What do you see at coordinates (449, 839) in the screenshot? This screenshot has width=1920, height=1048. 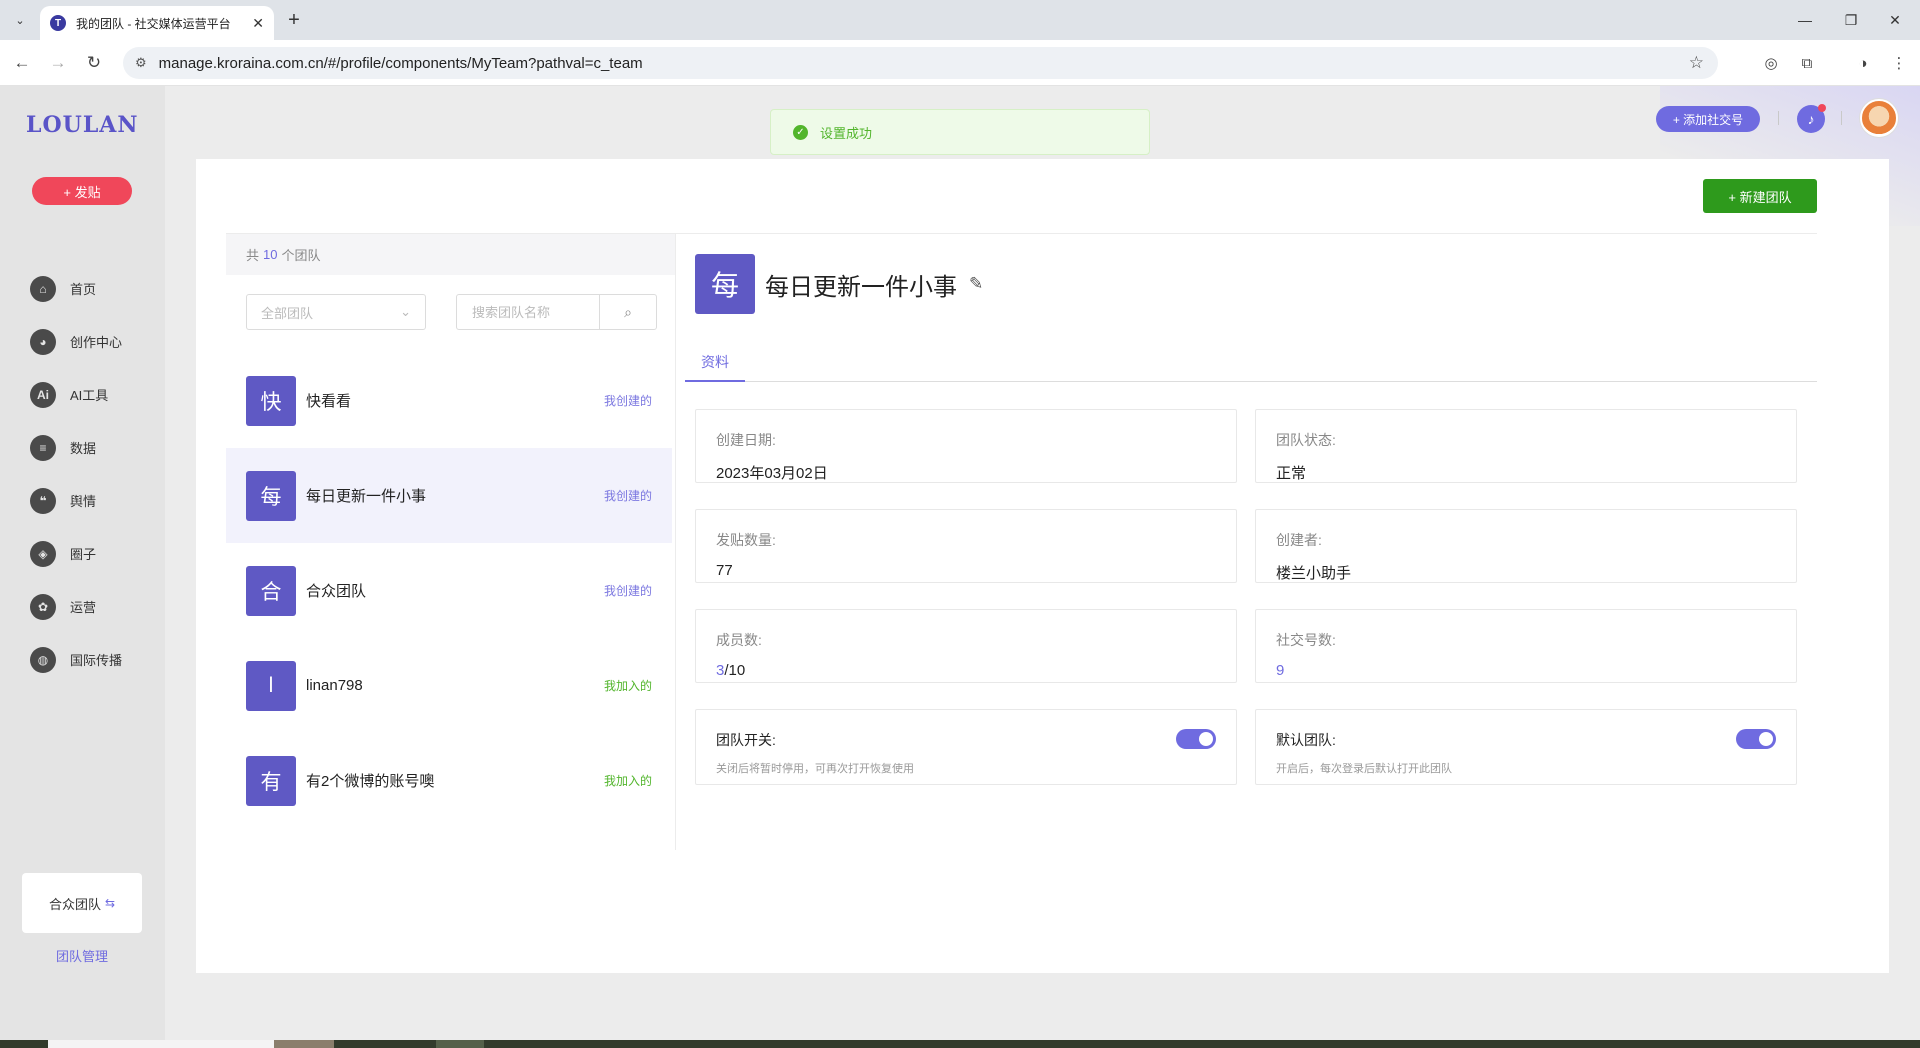 I see `team-list-item-partial` at bounding box center [449, 839].